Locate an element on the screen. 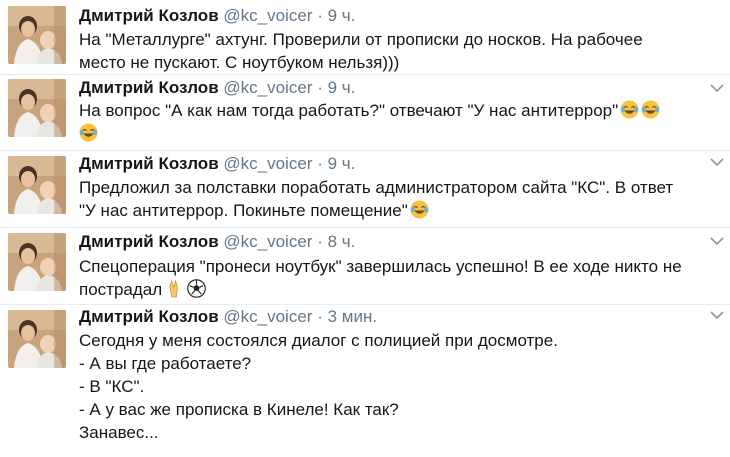  tweet-text-line: - В "КС". is located at coordinates (112, 386).